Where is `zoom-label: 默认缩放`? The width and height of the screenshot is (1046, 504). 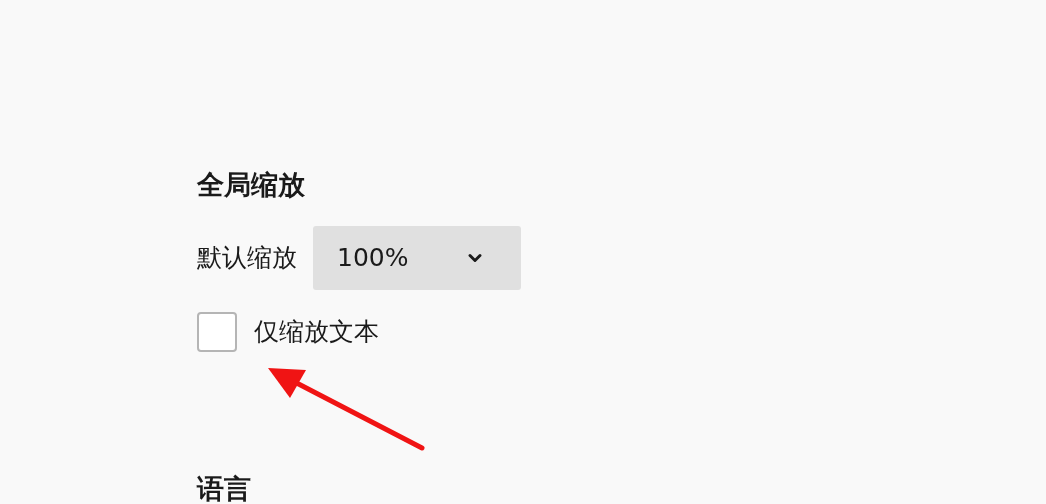
zoom-label: 默认缩放 is located at coordinates (247, 258).